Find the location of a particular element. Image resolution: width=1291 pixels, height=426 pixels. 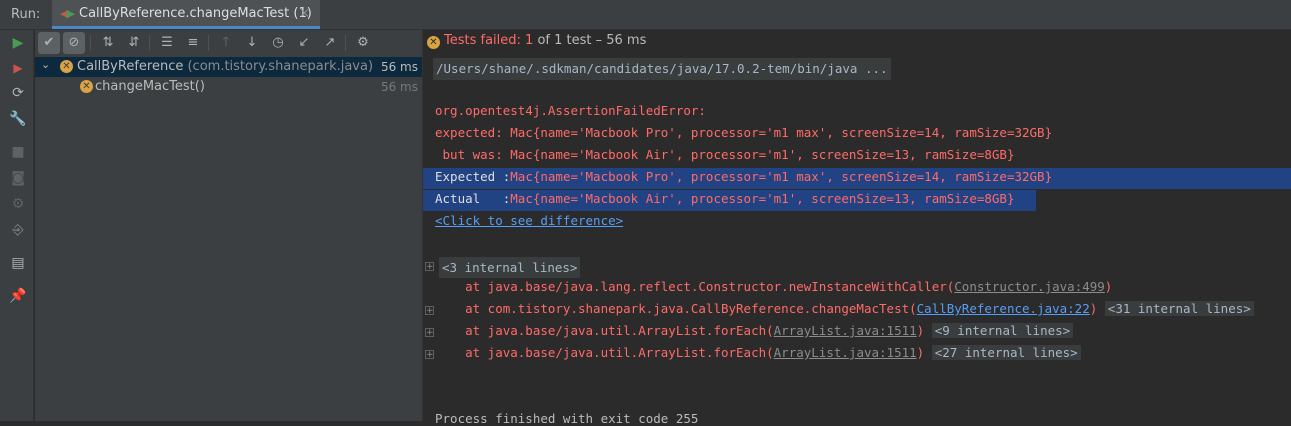

wrench-icon: 🔧 is located at coordinates (18, 119).